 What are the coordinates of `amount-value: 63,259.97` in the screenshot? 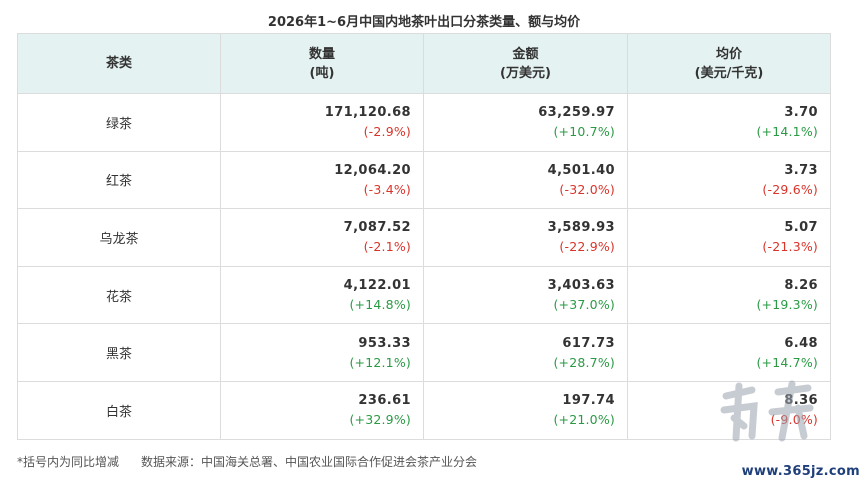 It's located at (576, 113).